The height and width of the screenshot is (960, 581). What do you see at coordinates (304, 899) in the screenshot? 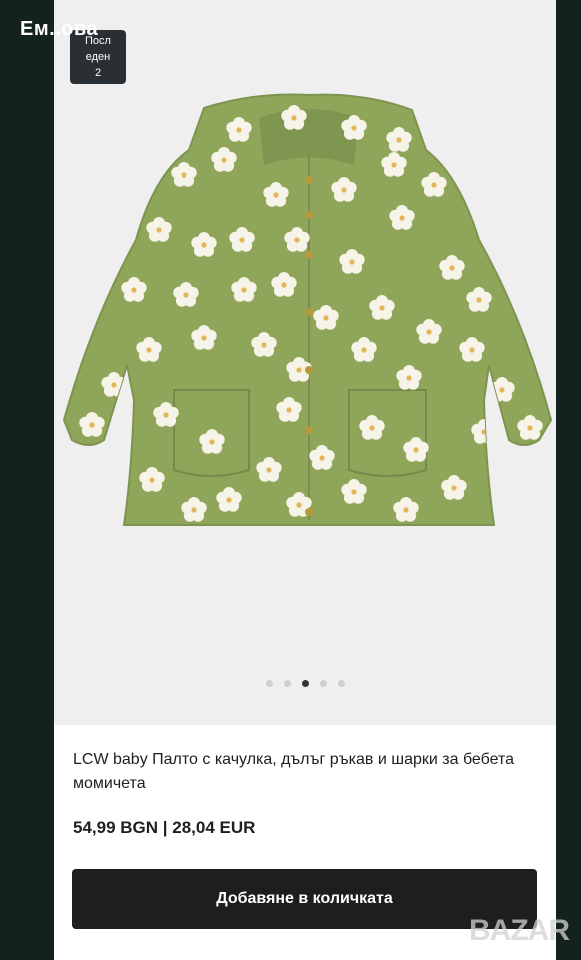
I see `add-to-cart-button: Добавяне в количката` at bounding box center [304, 899].